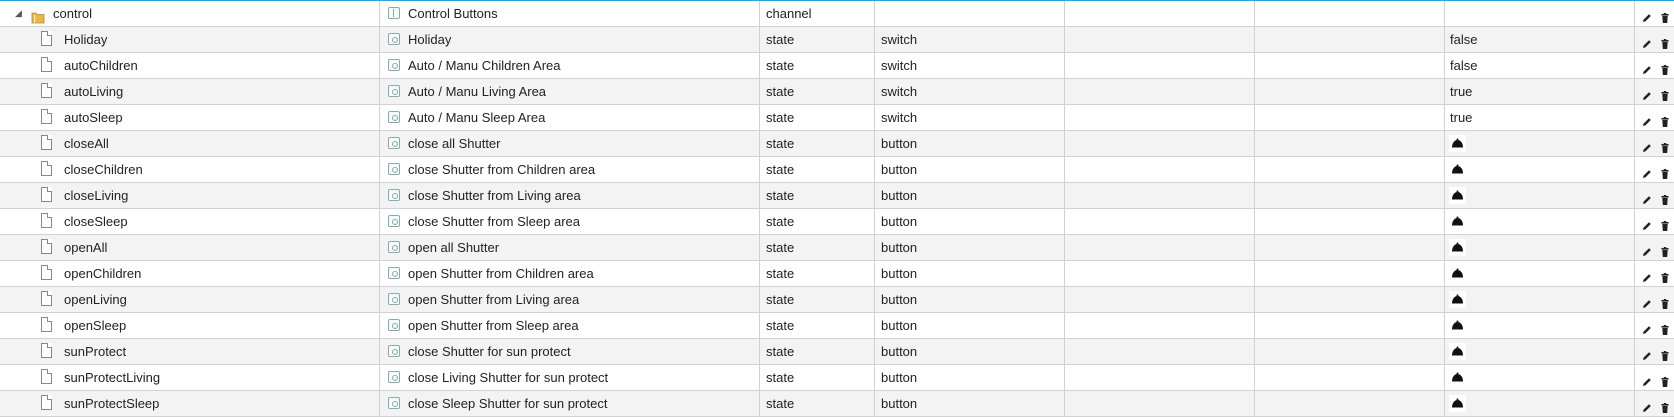 Image resolution: width=1674 pixels, height=417 pixels. Describe the element at coordinates (96, 195) in the screenshot. I see `object-id: closeLiving` at that location.